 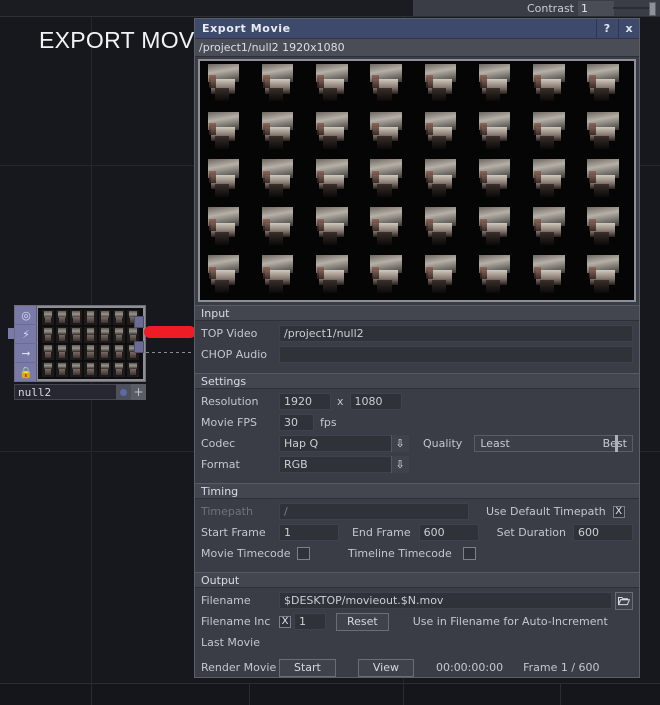 I want to click on node-thumbnail-grid, so click(x=90, y=343).